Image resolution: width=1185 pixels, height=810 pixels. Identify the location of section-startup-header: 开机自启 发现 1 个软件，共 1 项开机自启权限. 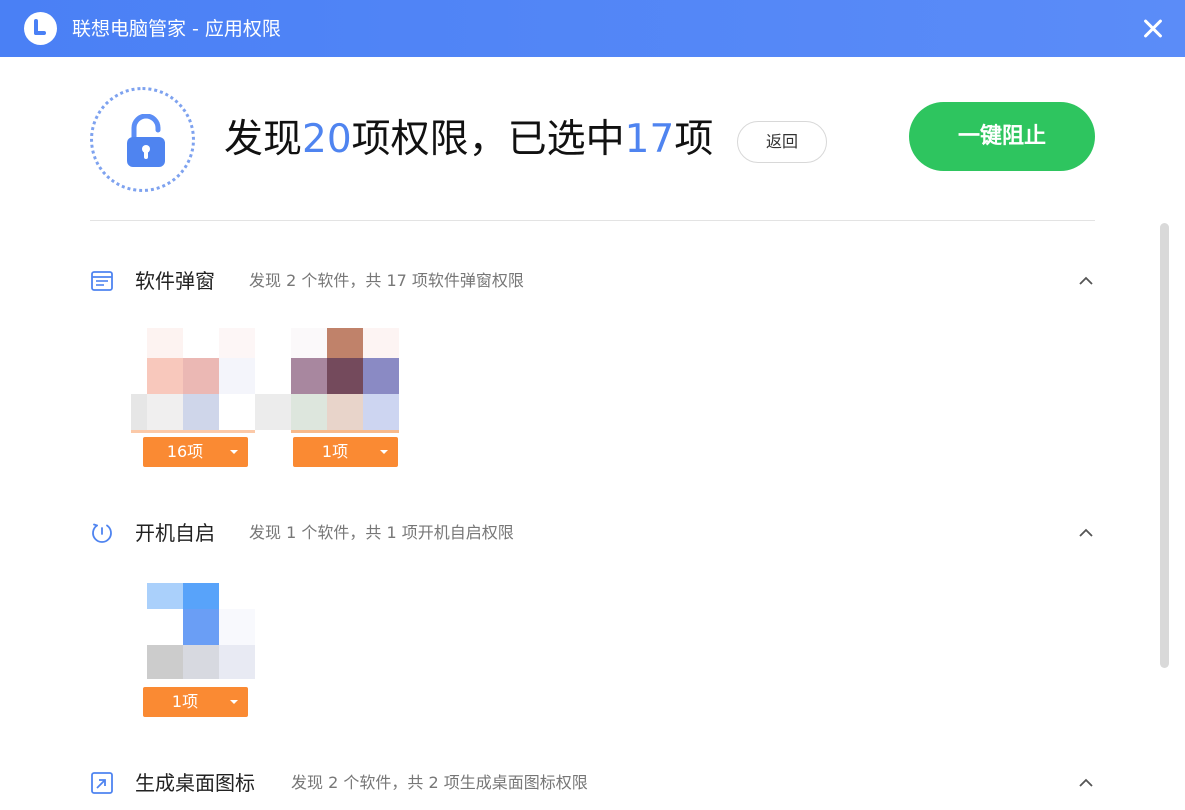
(592, 533).